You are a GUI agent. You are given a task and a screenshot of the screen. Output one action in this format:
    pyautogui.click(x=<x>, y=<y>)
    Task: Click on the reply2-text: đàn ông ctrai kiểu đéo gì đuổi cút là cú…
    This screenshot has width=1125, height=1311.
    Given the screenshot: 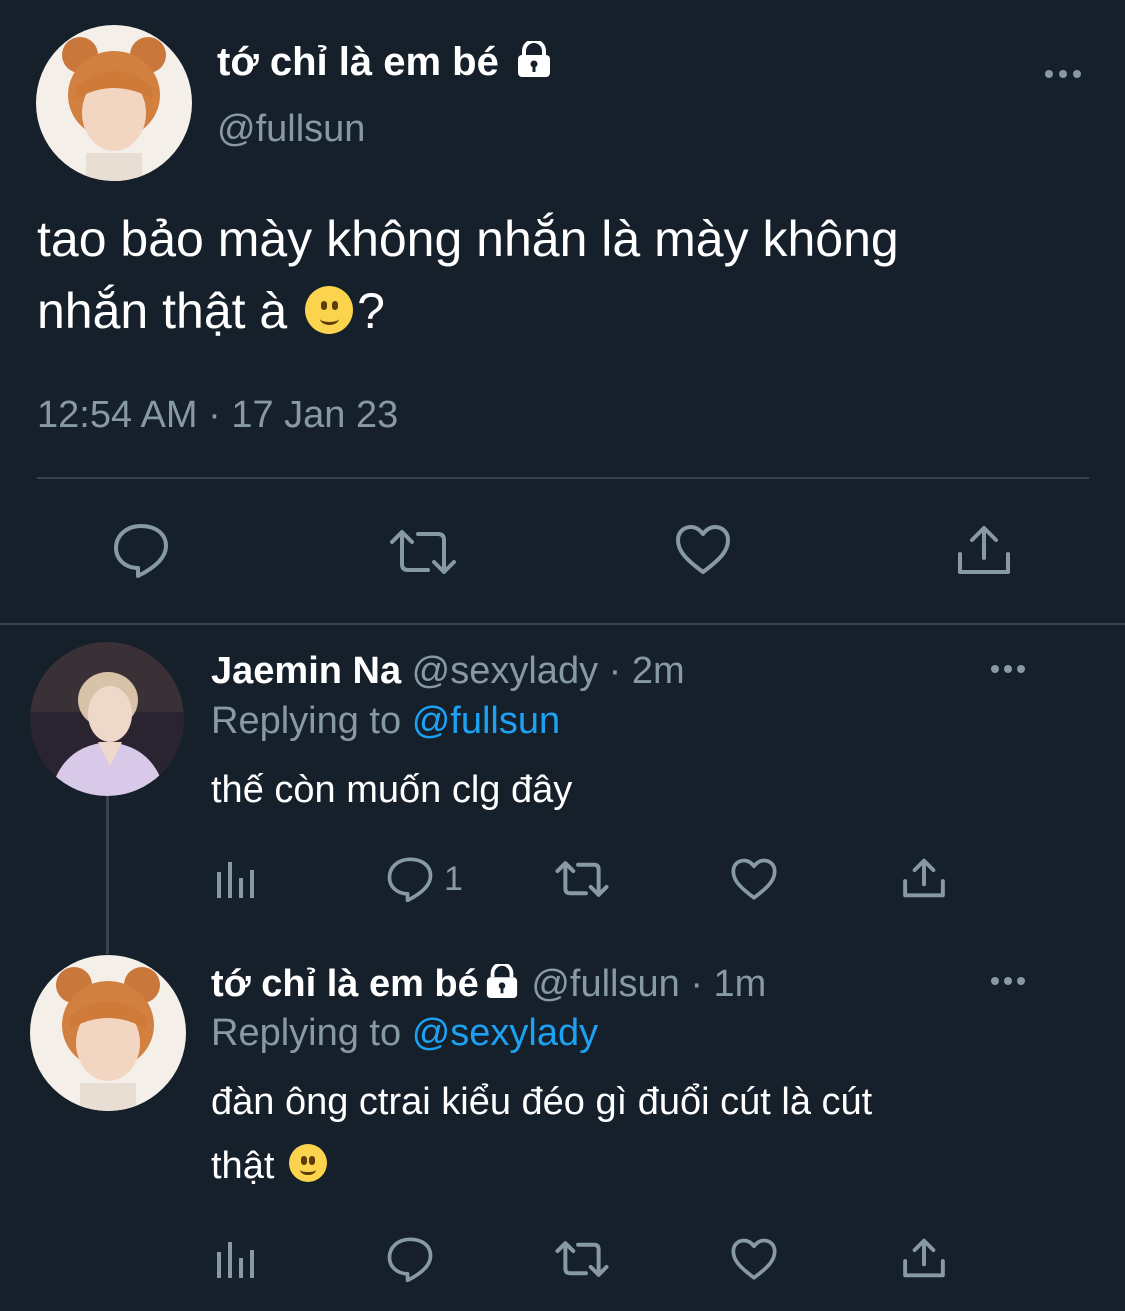 What is the action you would take?
    pyautogui.click(x=651, y=1134)
    